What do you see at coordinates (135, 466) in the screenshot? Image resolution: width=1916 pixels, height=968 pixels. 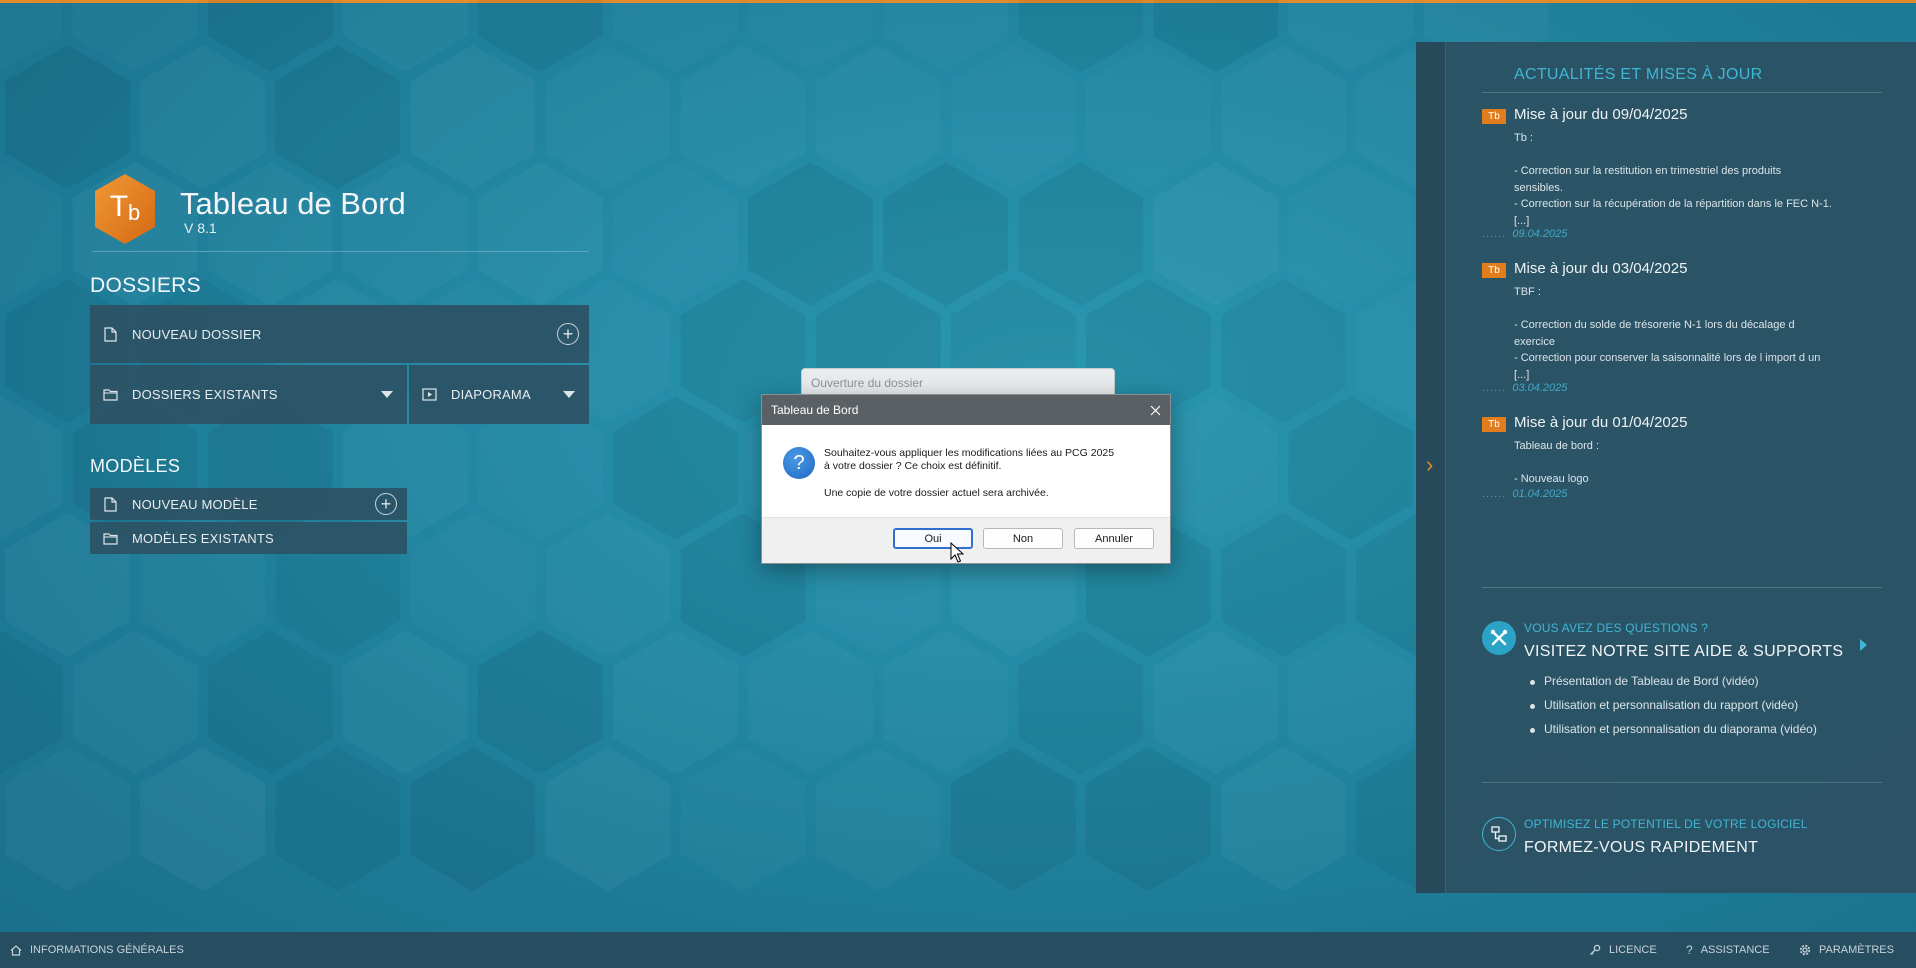 I see `modeles-section-title: MODÈLES` at bounding box center [135, 466].